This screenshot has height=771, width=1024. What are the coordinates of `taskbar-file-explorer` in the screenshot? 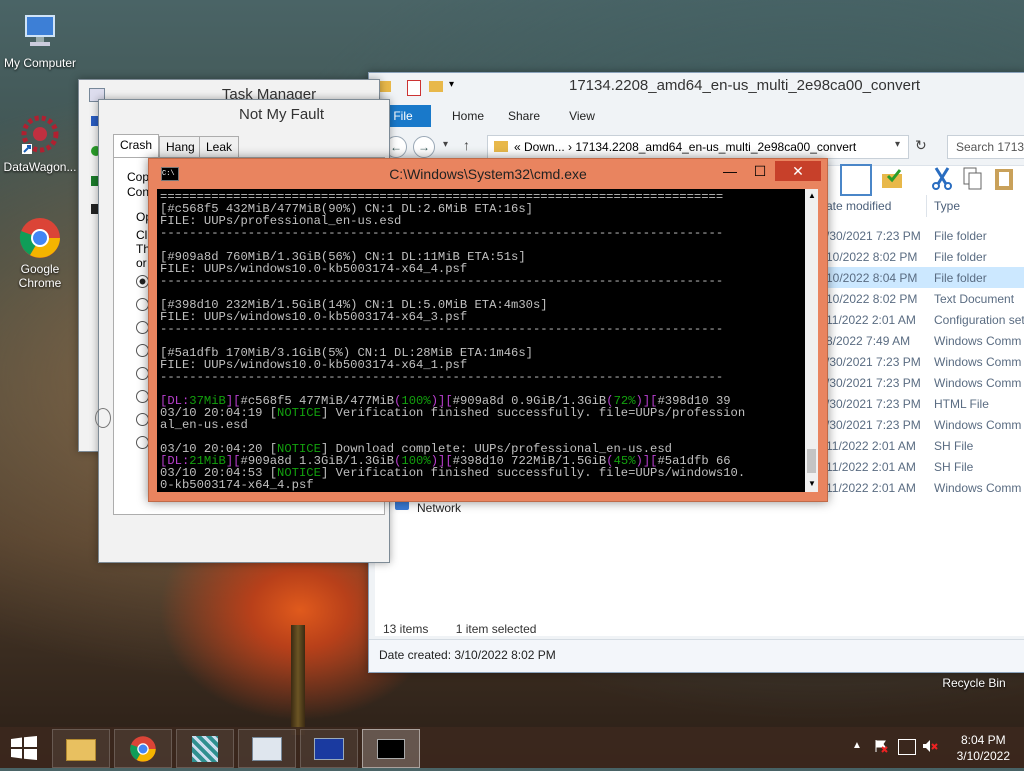 It's located at (81, 748).